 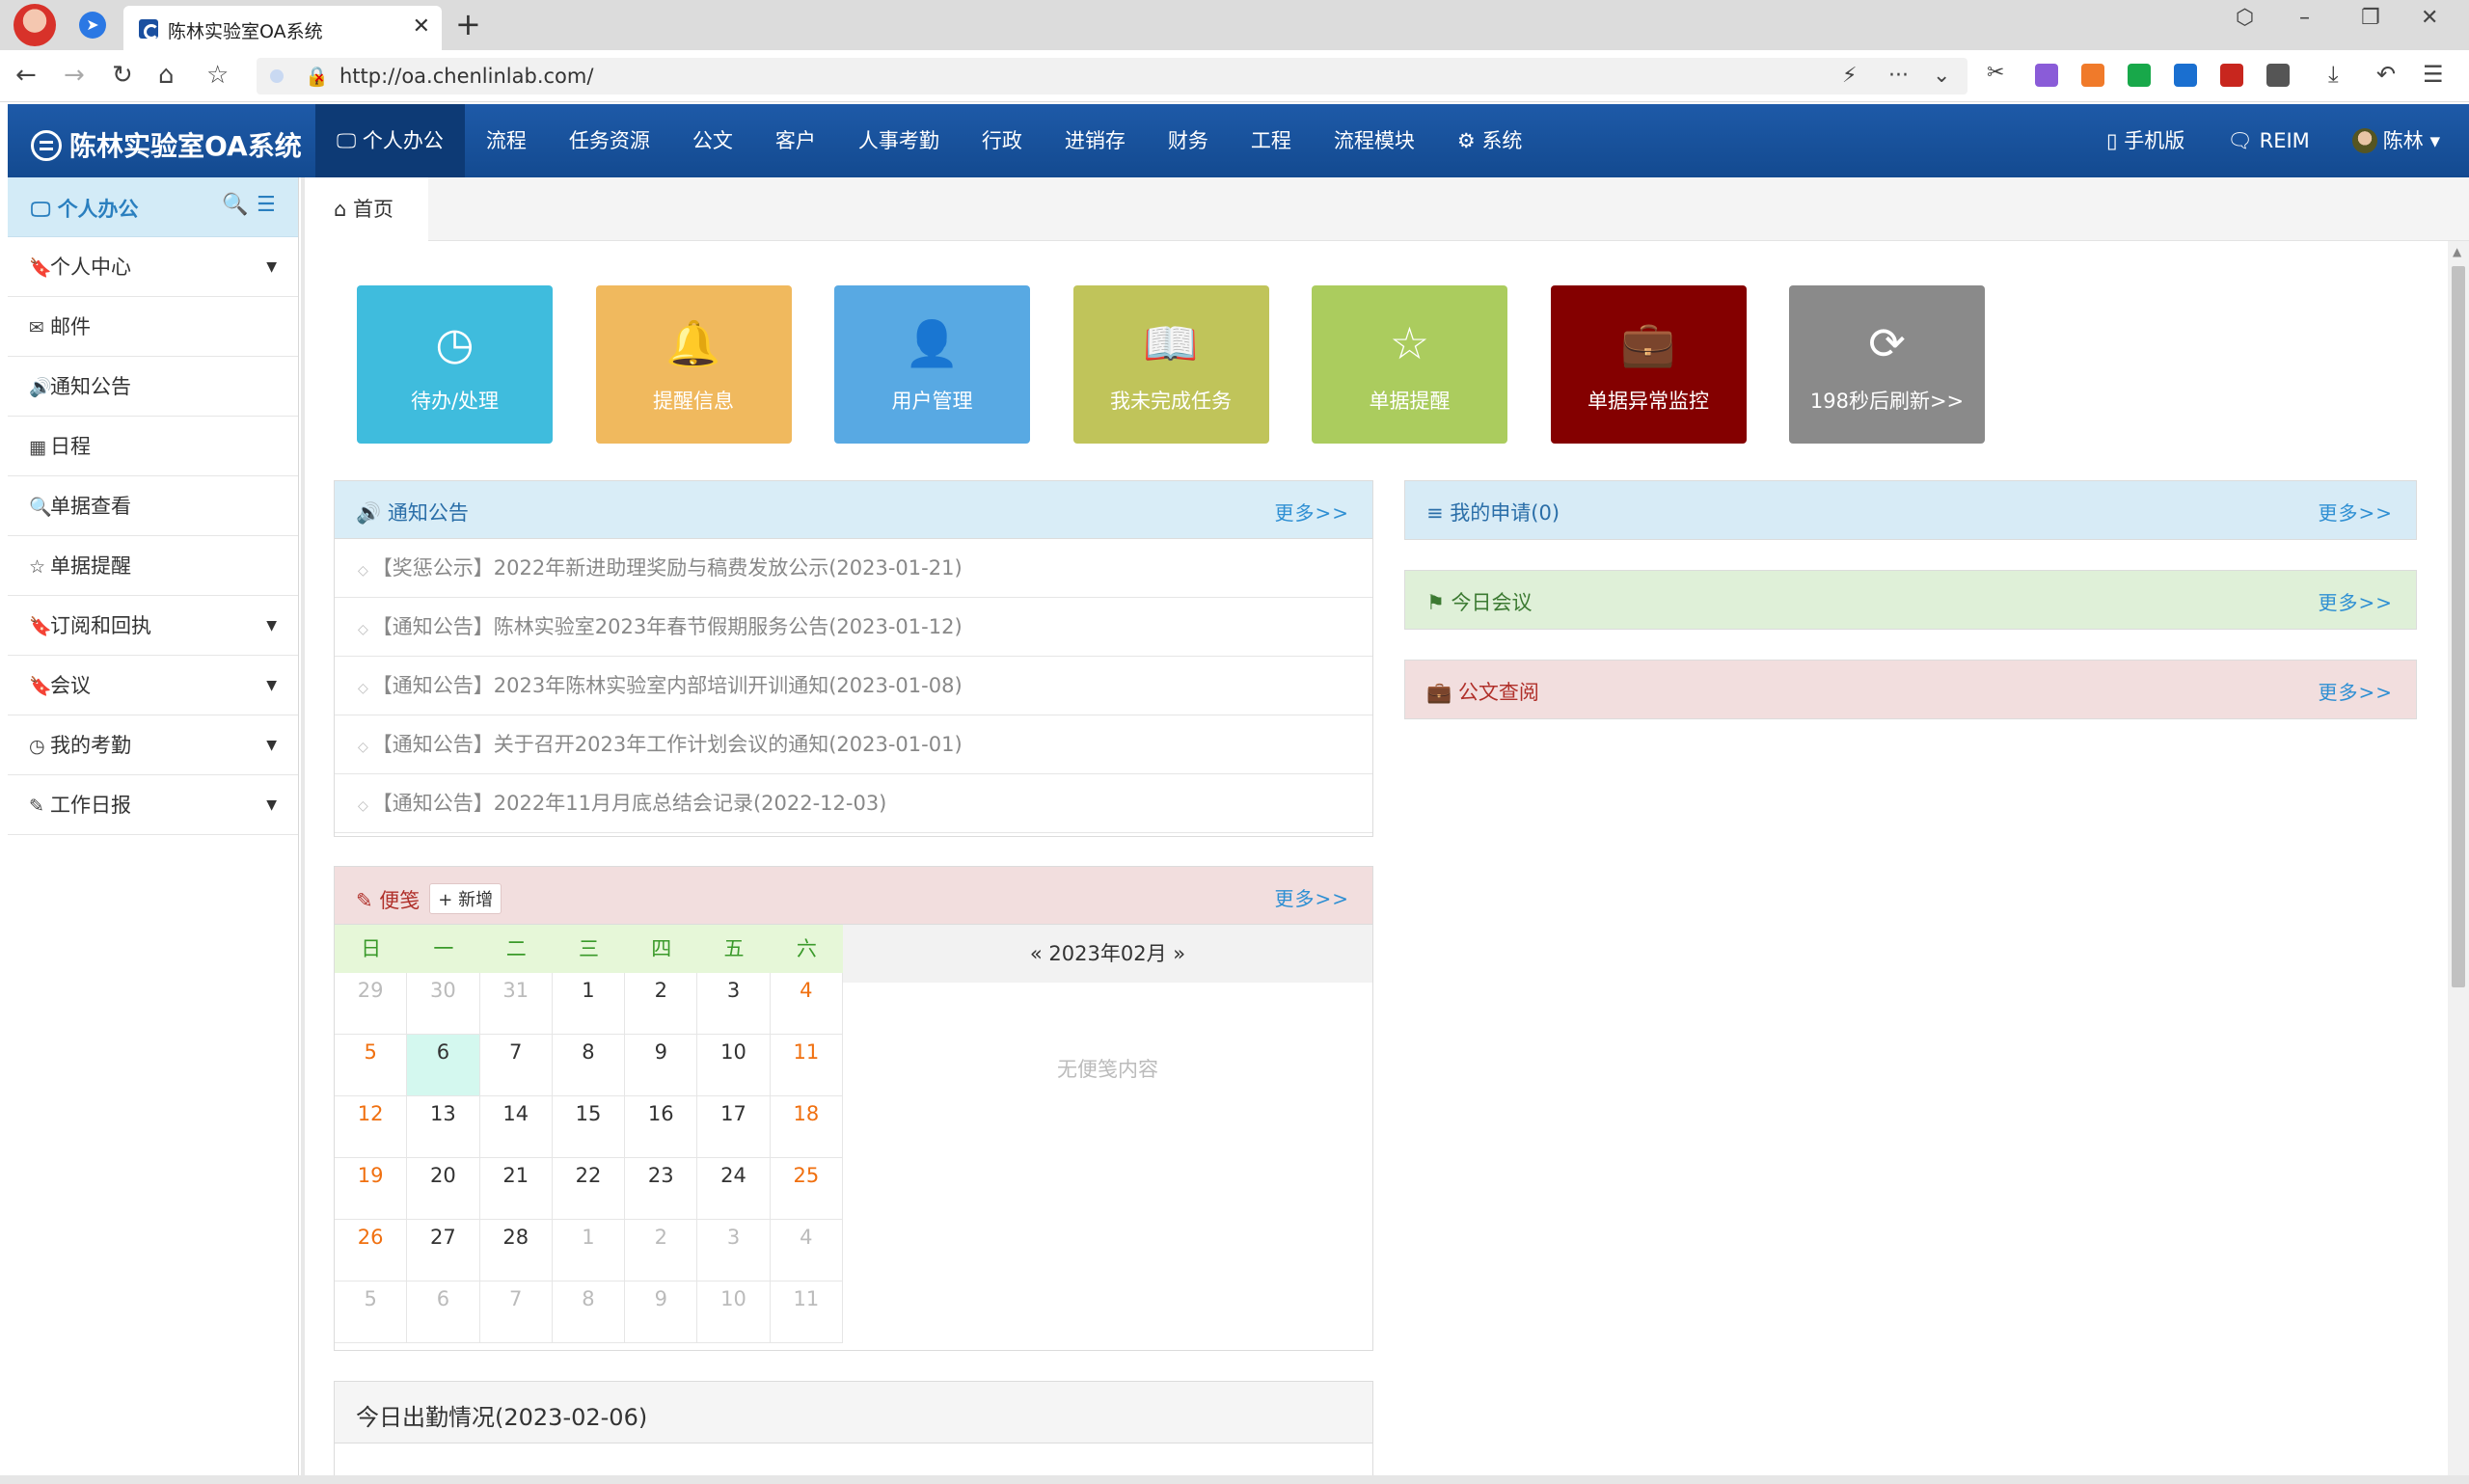 I want to click on nav-item: 行政, so click(x=1003, y=140).